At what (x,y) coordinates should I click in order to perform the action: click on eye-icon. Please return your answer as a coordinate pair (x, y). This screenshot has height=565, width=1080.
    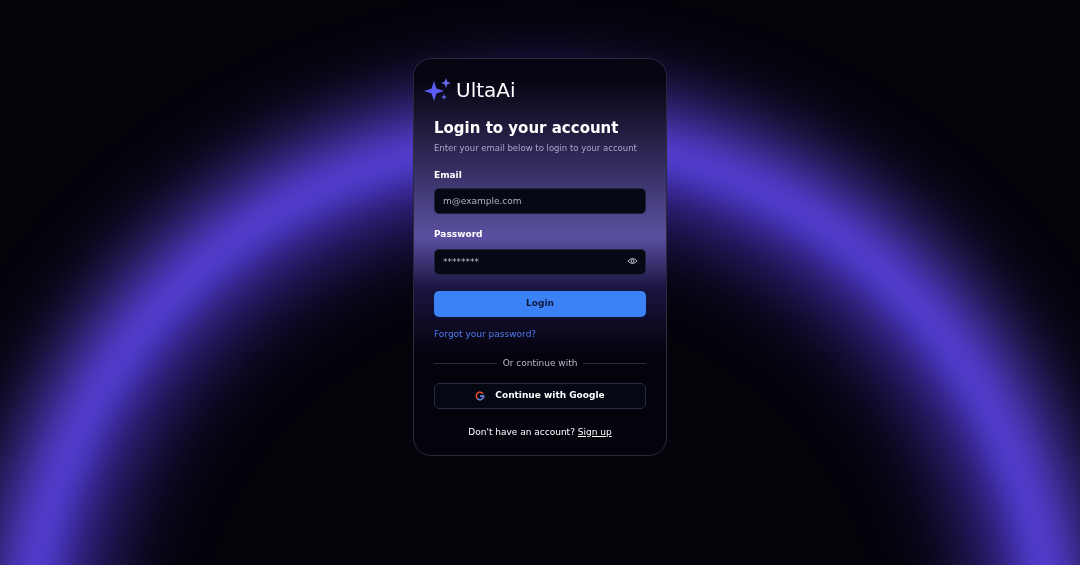
    Looking at the image, I should click on (632, 260).